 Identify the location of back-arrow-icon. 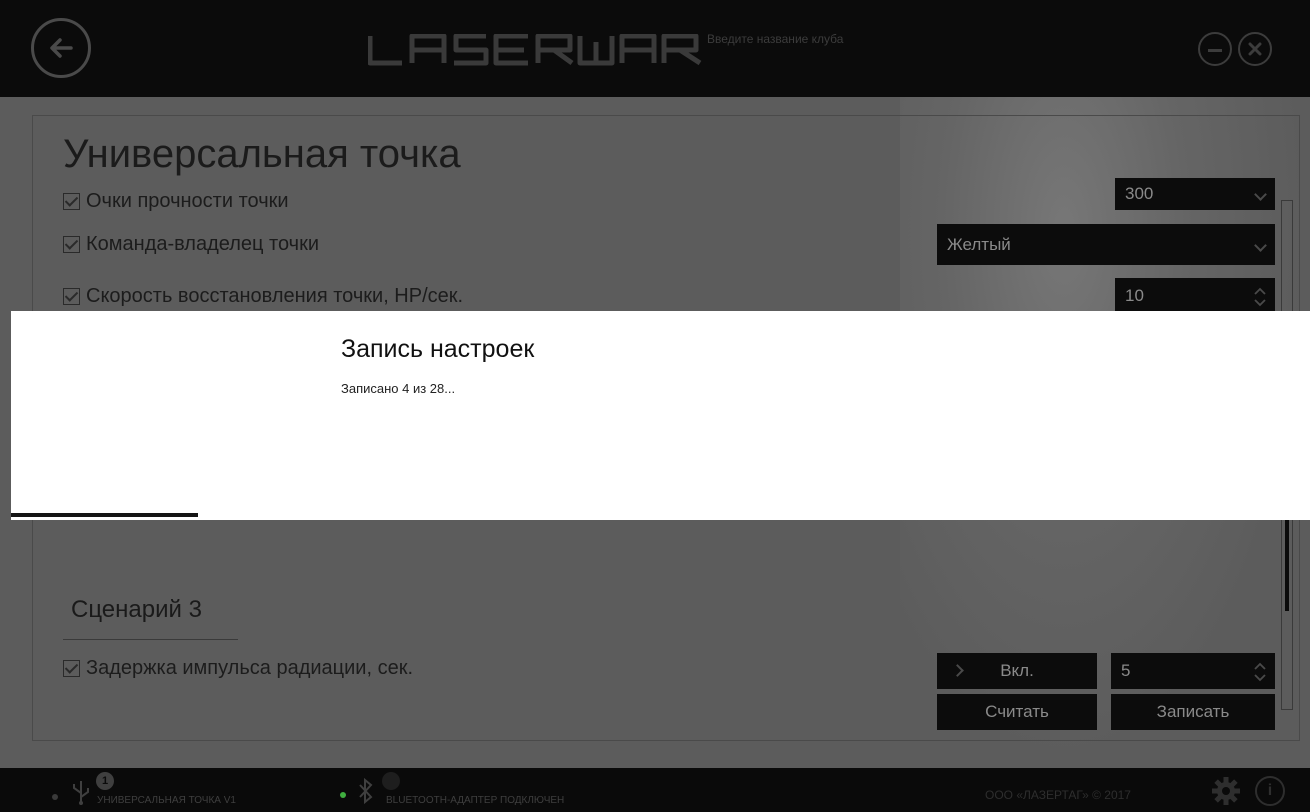
(61, 48).